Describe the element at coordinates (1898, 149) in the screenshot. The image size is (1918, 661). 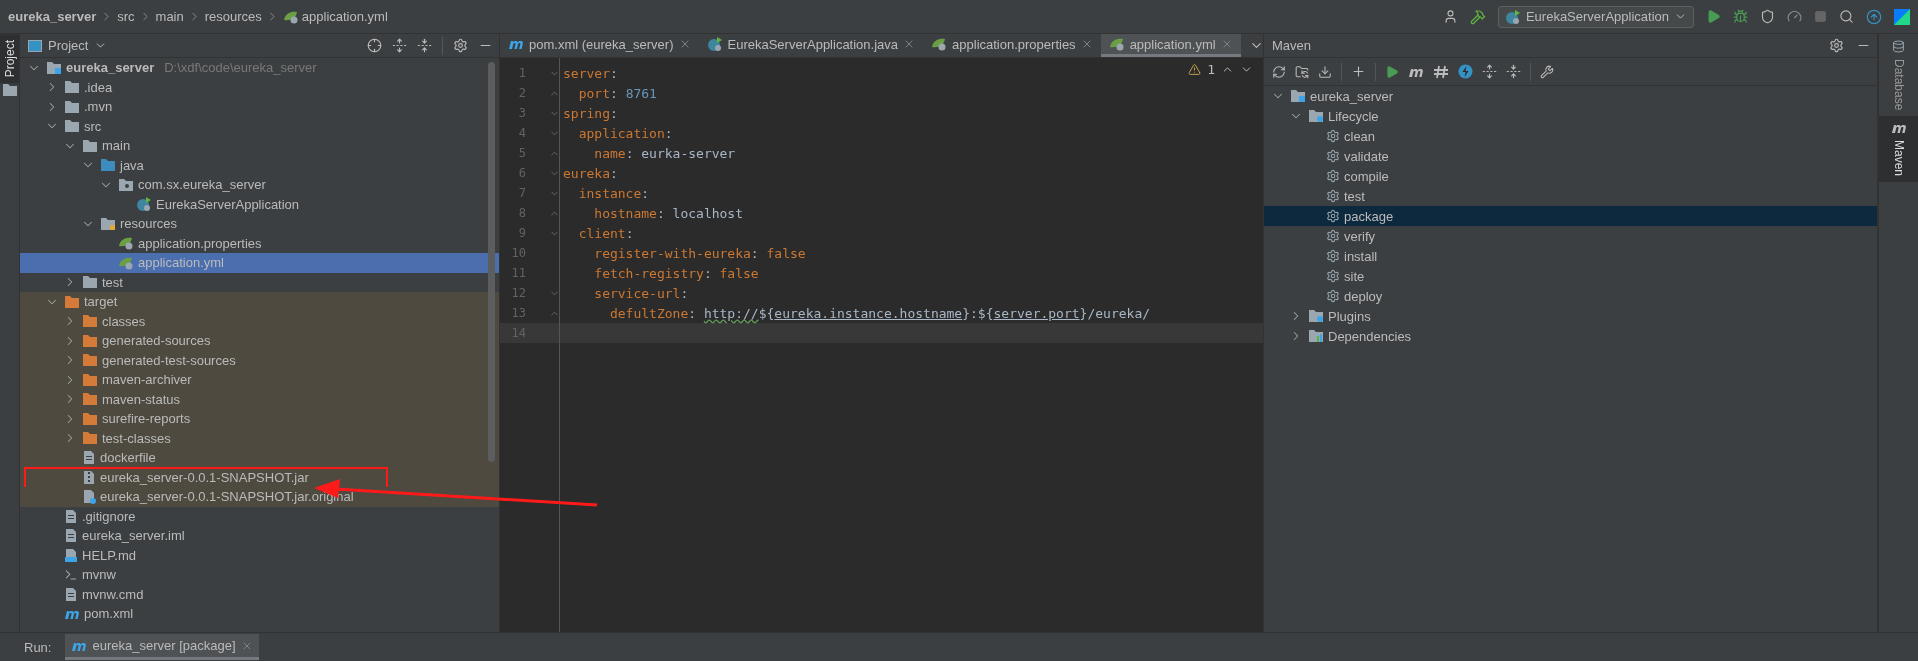
I see `tool-window-tab: Maven` at that location.